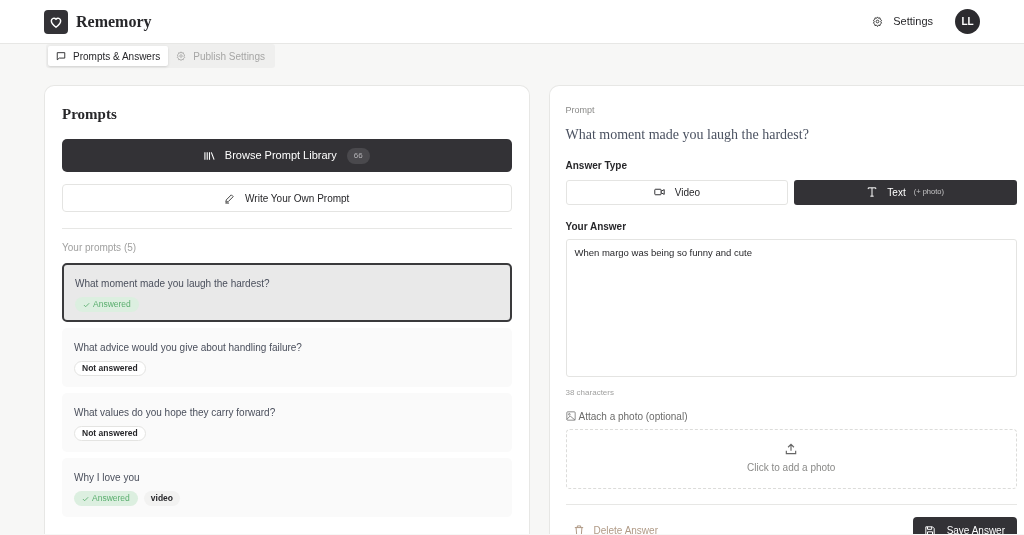 The width and height of the screenshot is (1024, 535). Describe the element at coordinates (570, 416) in the screenshot. I see `image-icon` at that location.